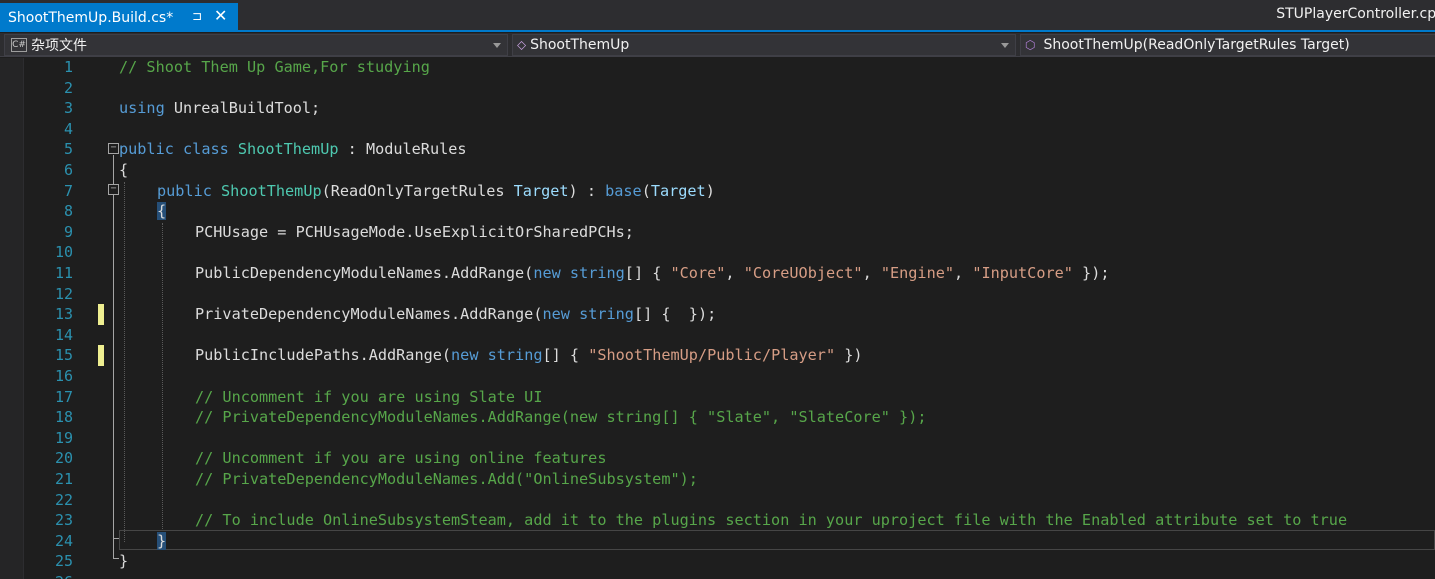 This screenshot has width=1435, height=579. I want to click on line-number: 11, so click(63, 273).